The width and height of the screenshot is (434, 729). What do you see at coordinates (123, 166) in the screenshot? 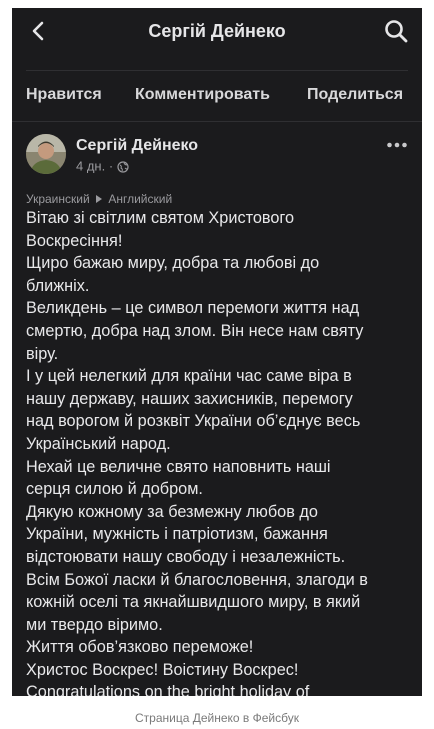
I see `globe-icon` at bounding box center [123, 166].